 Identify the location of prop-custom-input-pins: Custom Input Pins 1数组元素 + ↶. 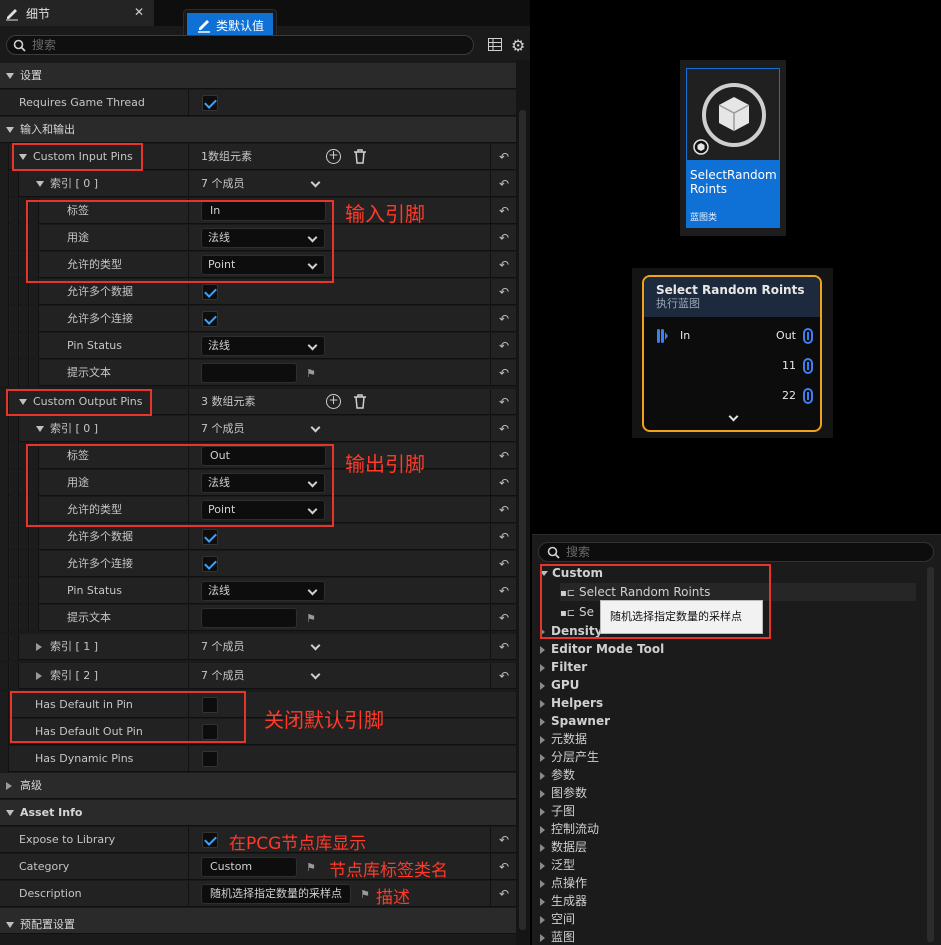
(258, 157).